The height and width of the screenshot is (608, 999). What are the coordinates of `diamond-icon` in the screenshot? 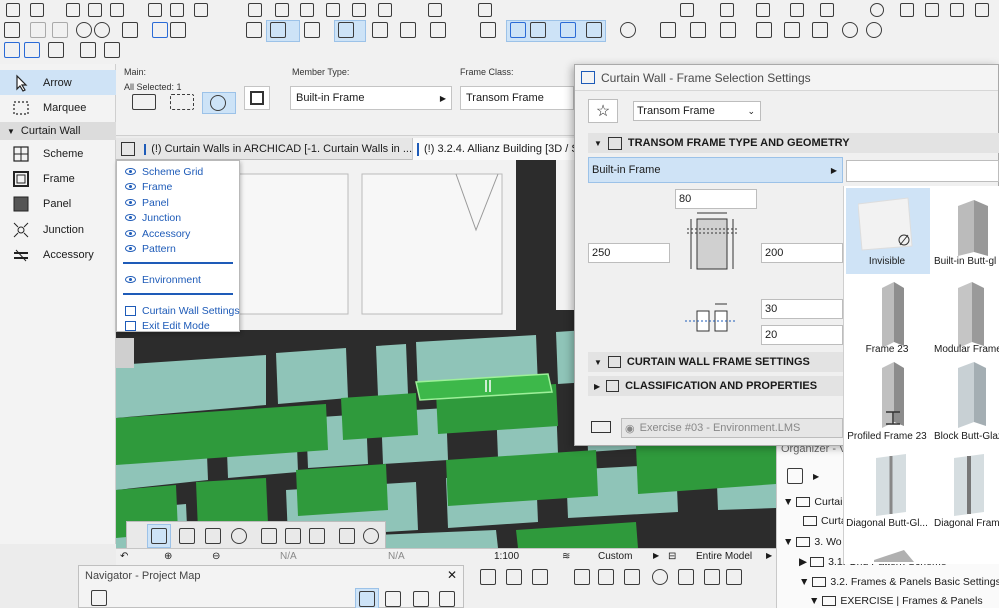 It's located at (408, 30).